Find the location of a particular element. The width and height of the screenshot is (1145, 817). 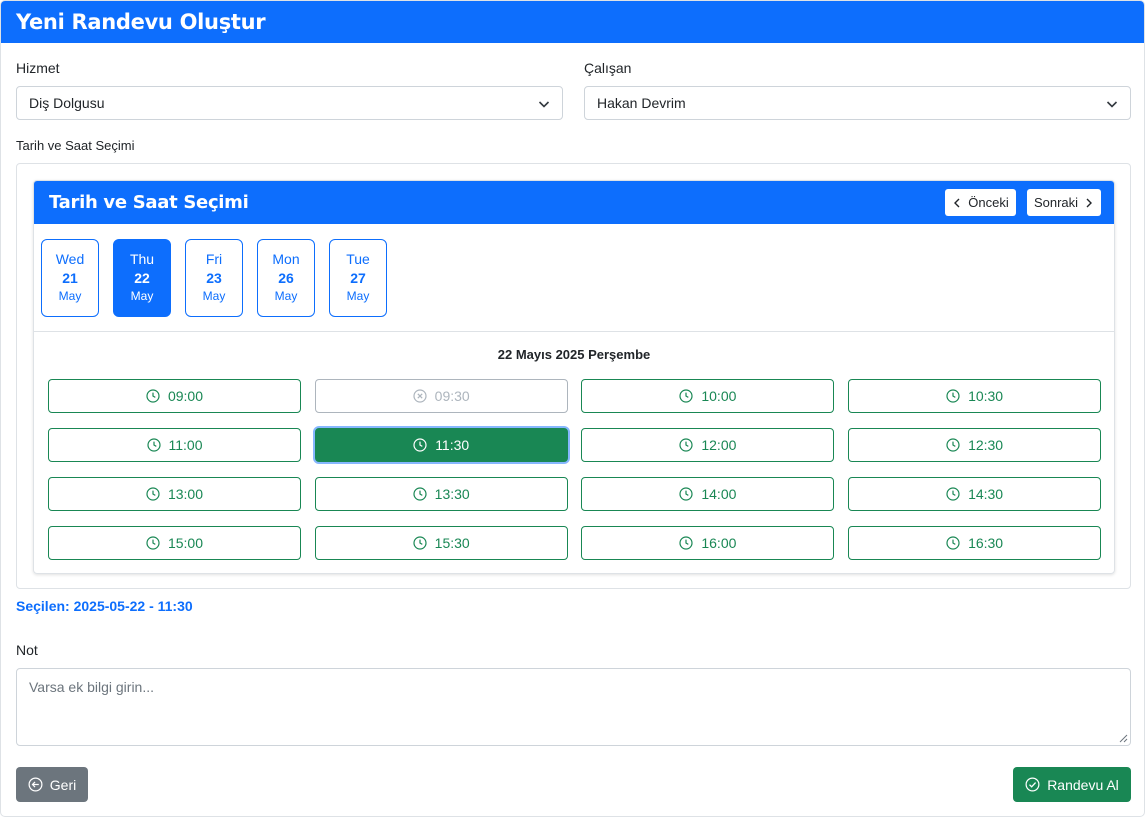

day-name: Mon is located at coordinates (286, 259).